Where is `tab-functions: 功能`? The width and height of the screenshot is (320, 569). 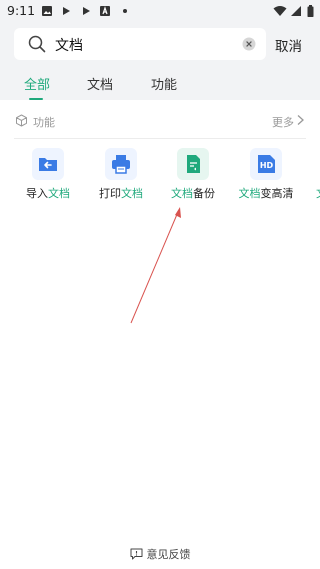
tab-functions: 功能 is located at coordinates (164, 83).